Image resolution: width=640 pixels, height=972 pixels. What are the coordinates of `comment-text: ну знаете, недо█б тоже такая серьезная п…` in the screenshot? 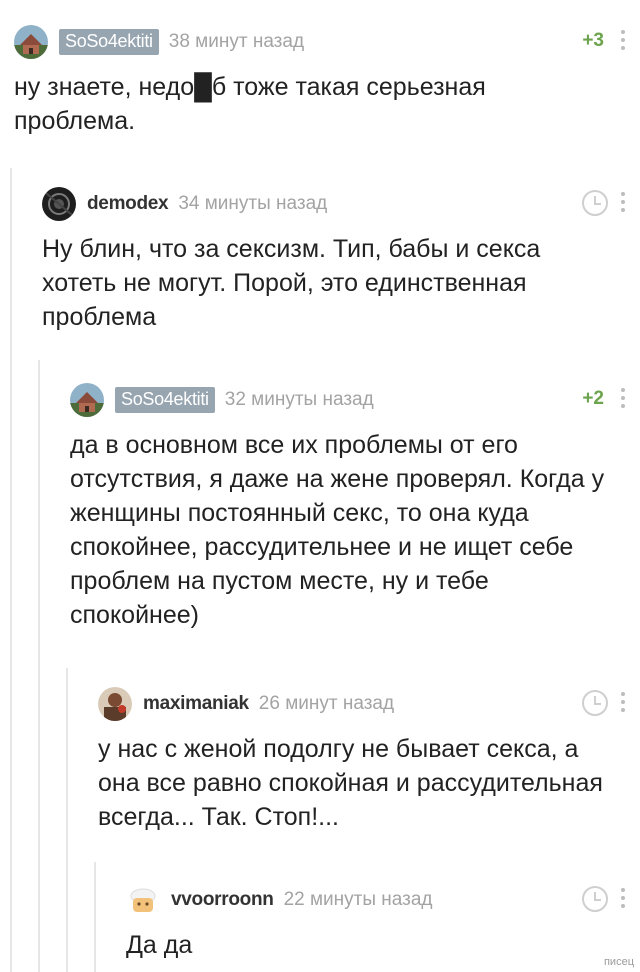 It's located at (250, 104).